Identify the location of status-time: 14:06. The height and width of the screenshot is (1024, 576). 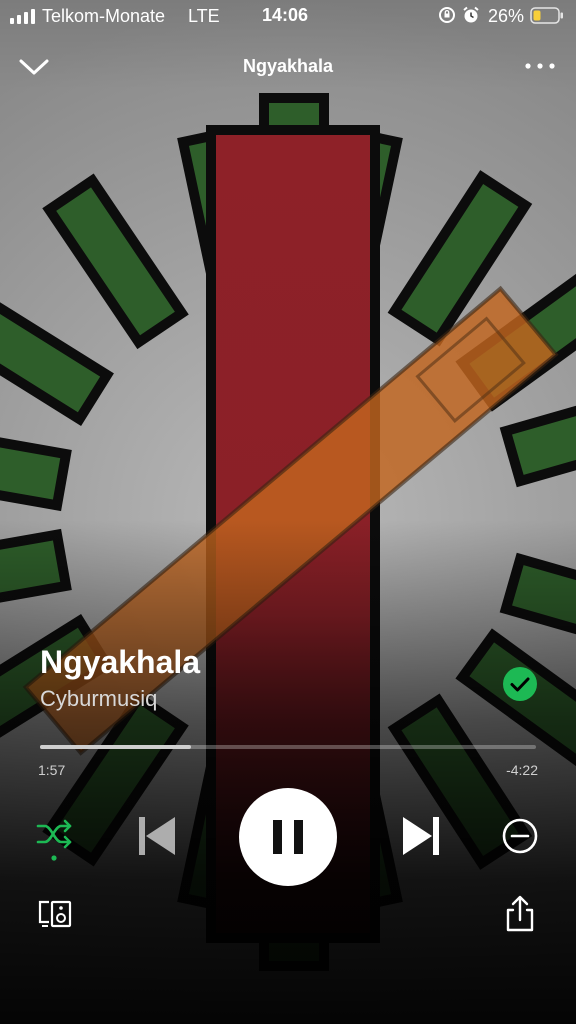
(285, 15).